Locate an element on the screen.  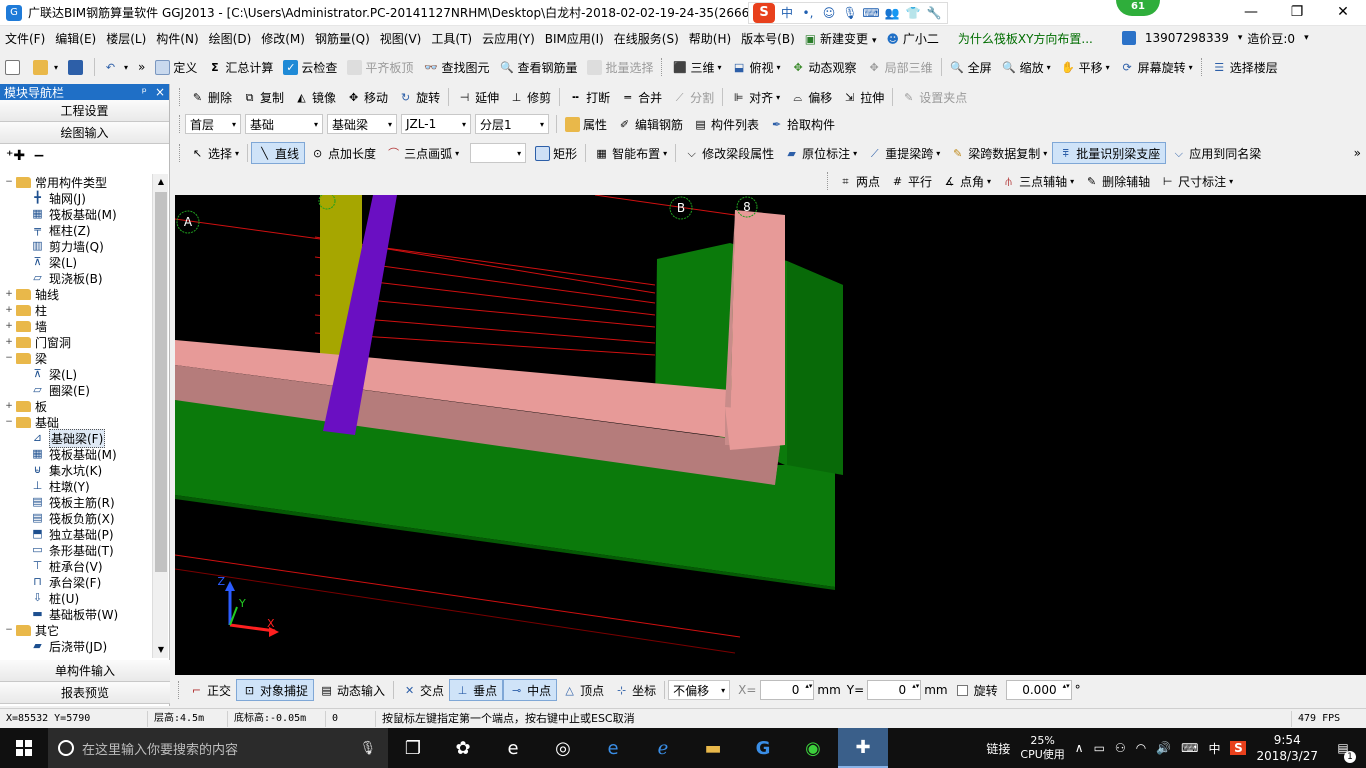
tree-item: + 柱 is located at coordinates (76, 310).